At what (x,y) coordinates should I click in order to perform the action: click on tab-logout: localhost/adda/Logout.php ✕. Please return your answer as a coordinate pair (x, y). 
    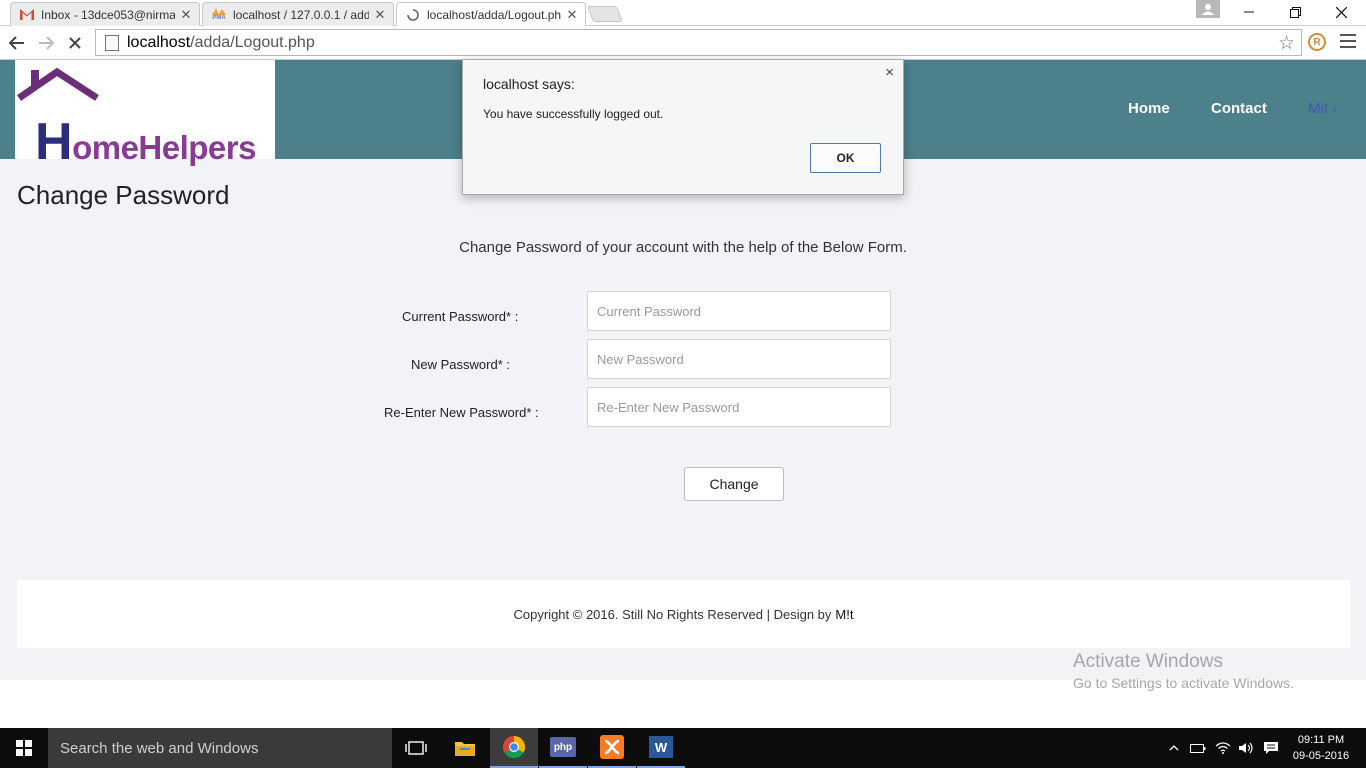
    Looking at the image, I should click on (491, 14).